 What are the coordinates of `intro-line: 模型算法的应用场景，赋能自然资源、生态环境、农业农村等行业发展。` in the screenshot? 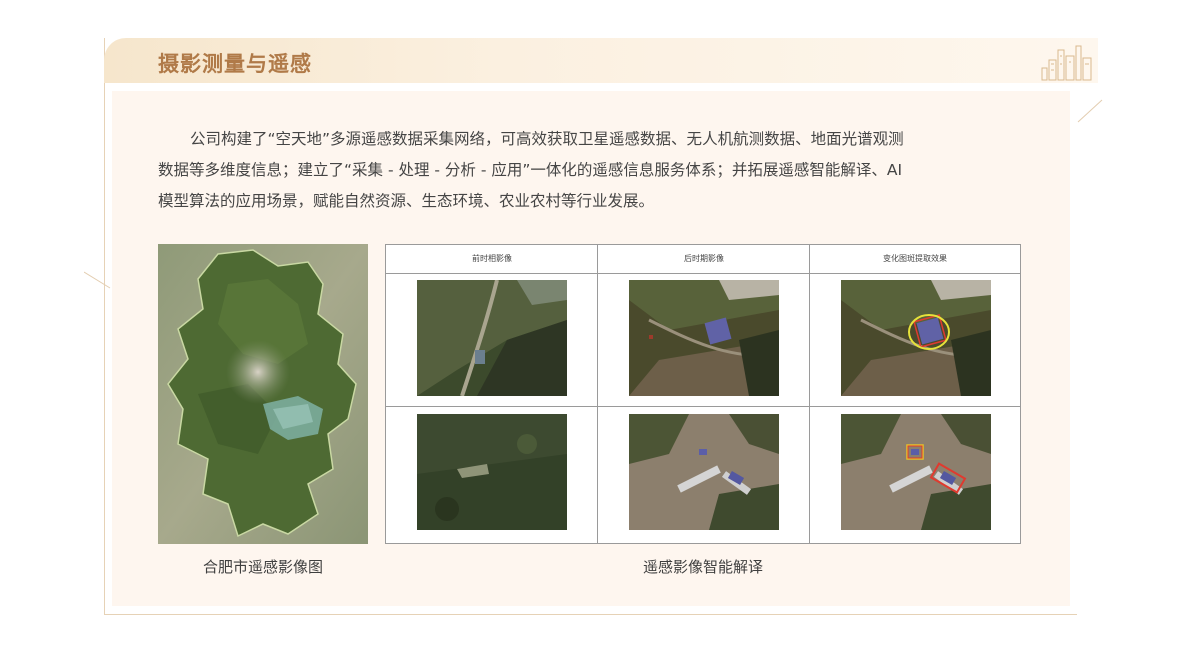 It's located at (406, 201).